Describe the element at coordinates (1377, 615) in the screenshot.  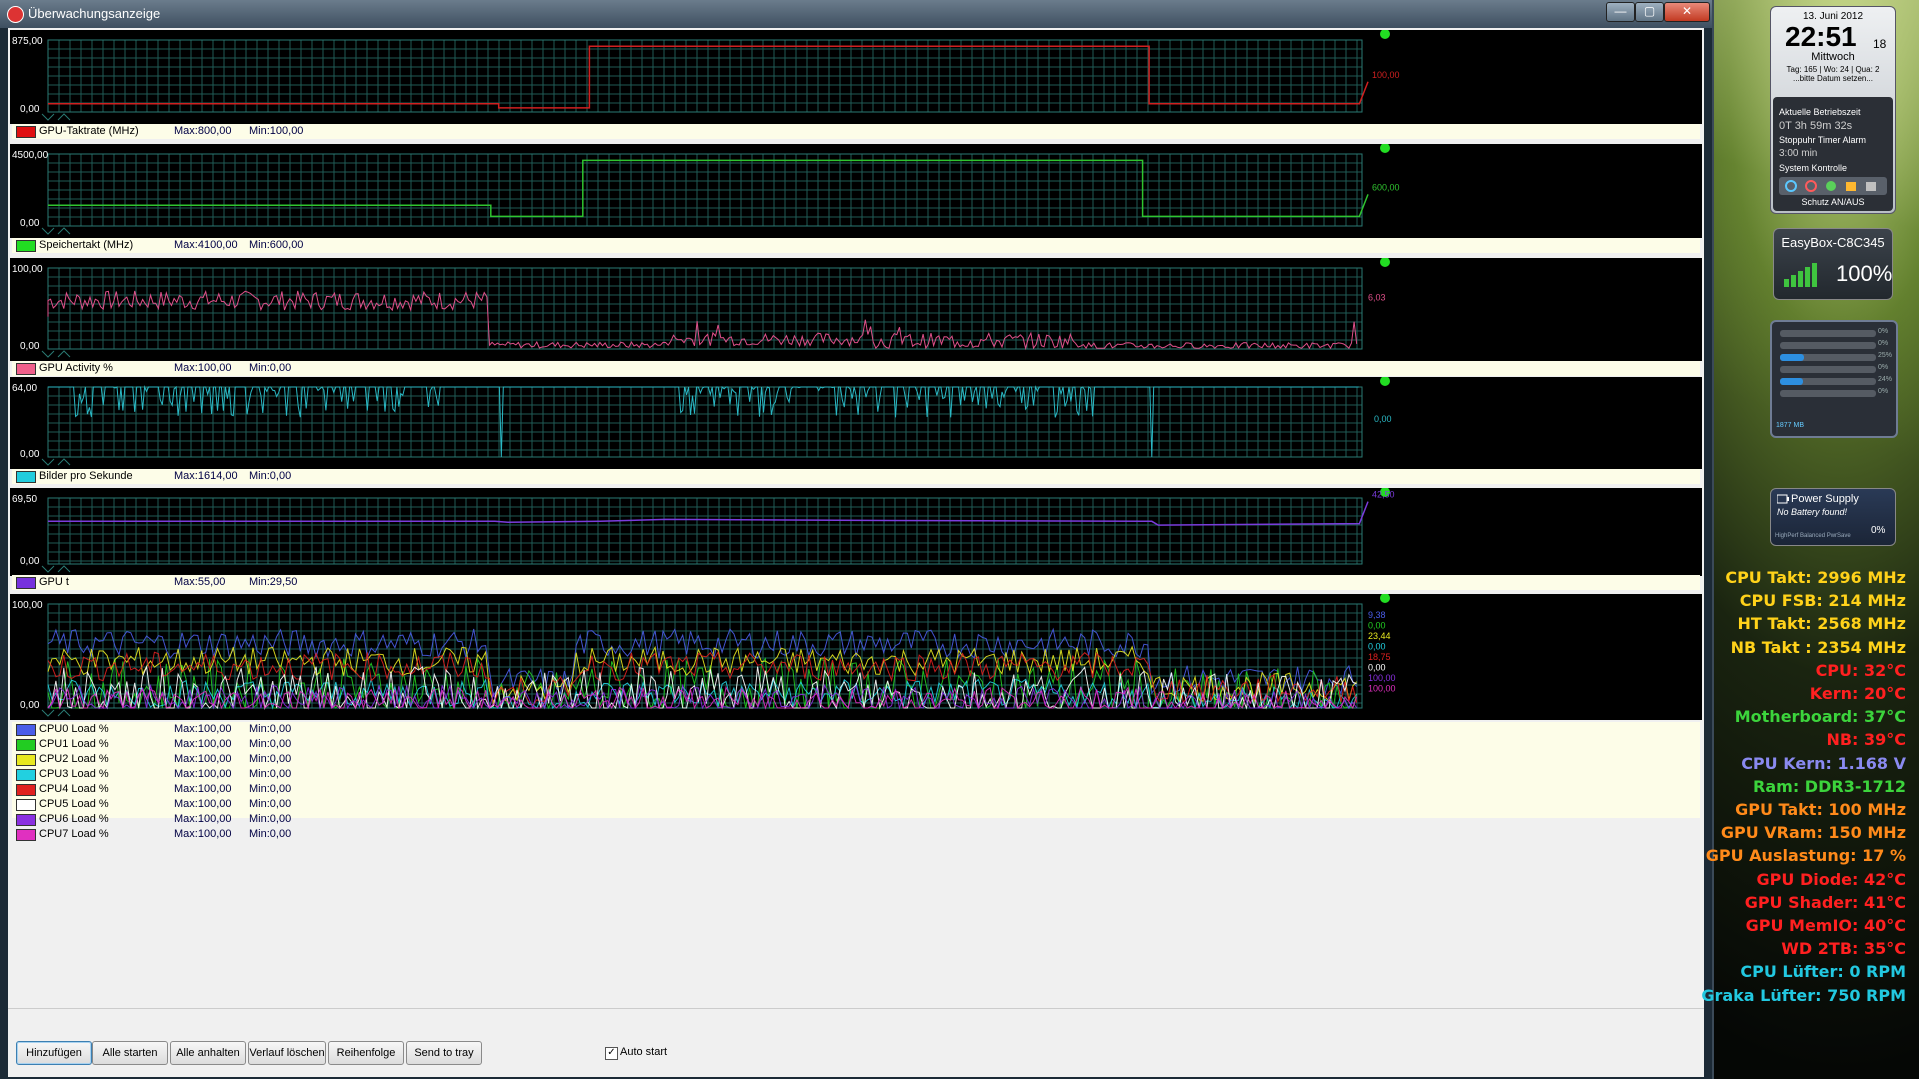
I see `current-value-label: 9,38` at that location.